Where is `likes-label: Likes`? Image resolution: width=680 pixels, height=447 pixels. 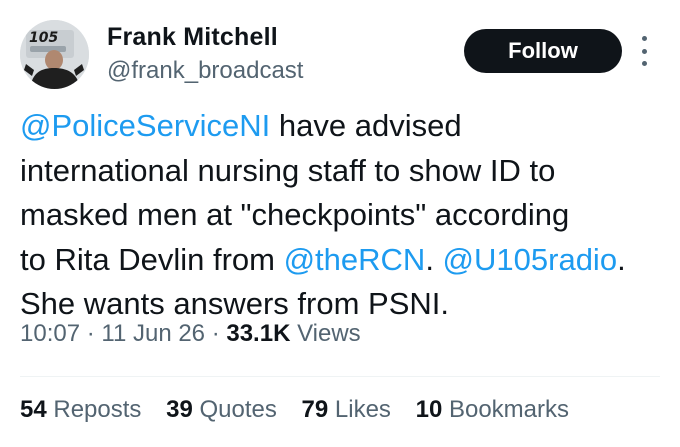 likes-label: Likes is located at coordinates (359, 409).